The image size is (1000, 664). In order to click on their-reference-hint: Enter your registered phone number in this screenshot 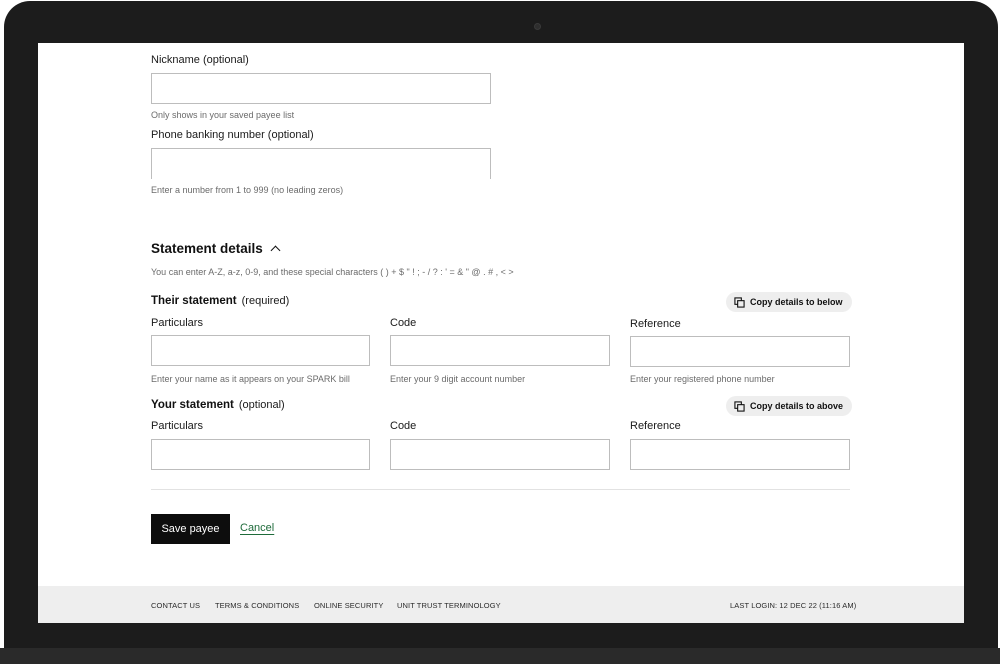, I will do `click(702, 379)`.